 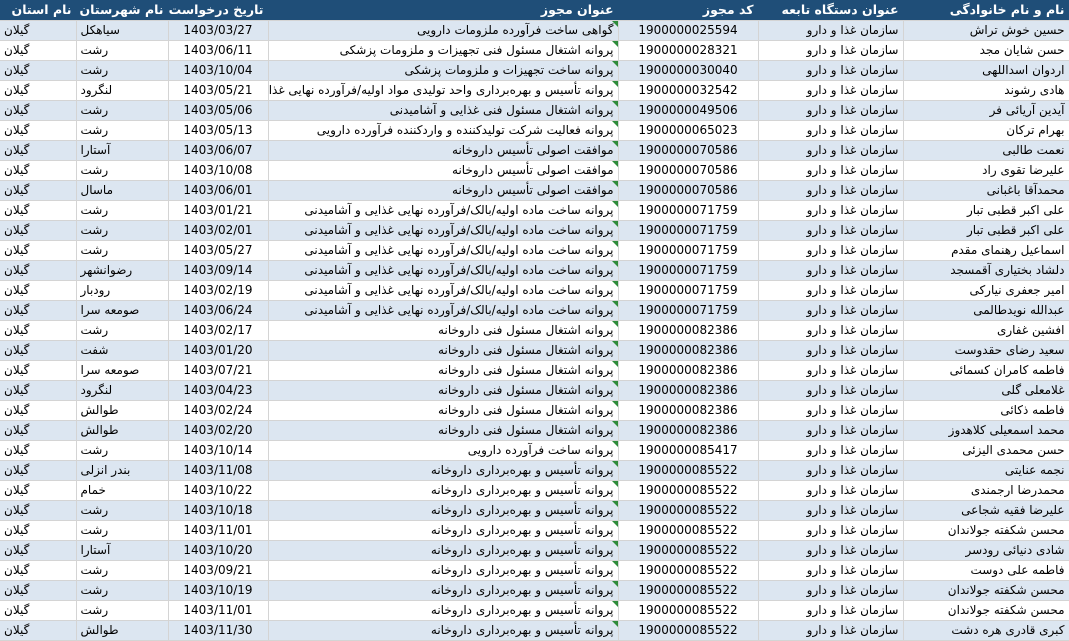 I want to click on cell-city: ماسال, so click(x=122, y=190).